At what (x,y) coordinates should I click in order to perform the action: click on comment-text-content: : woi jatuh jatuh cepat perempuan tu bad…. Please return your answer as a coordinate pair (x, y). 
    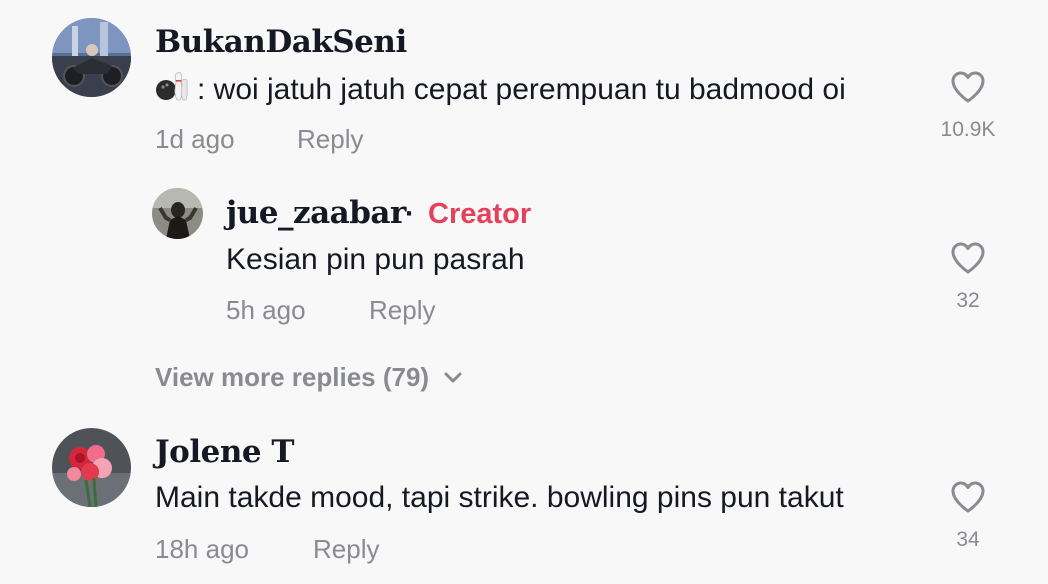
    Looking at the image, I should click on (521, 89).